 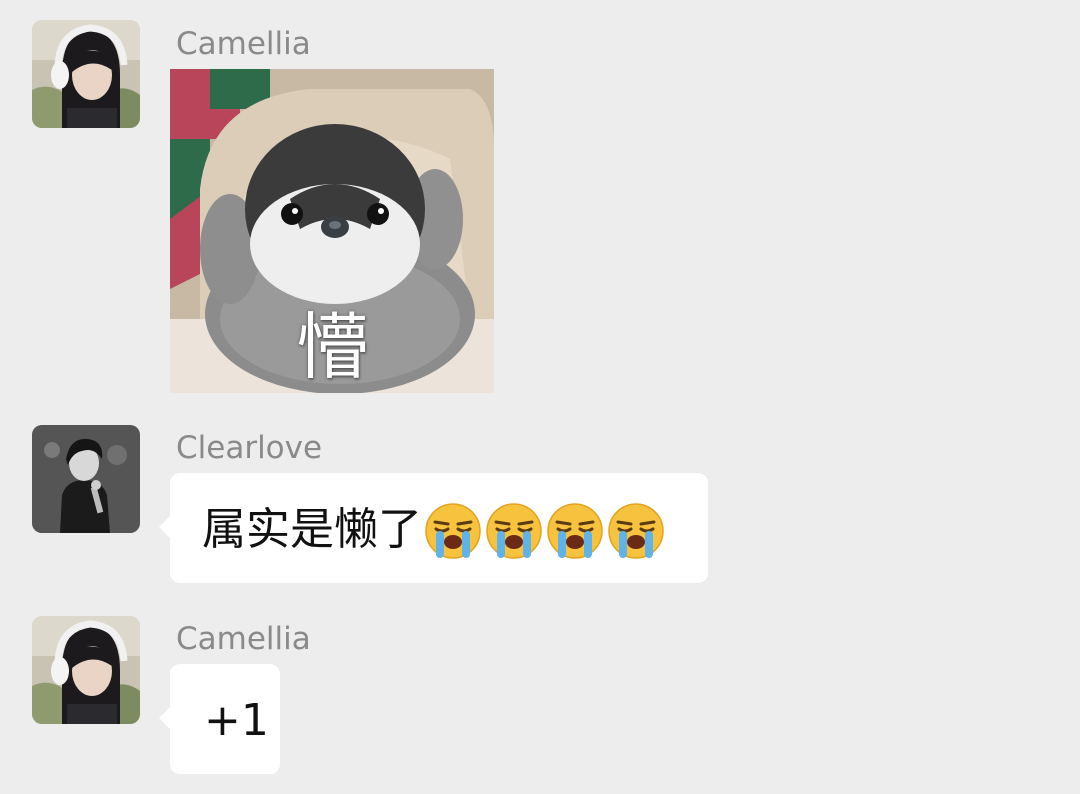 I want to click on emoji-group, so click(x=546, y=530).